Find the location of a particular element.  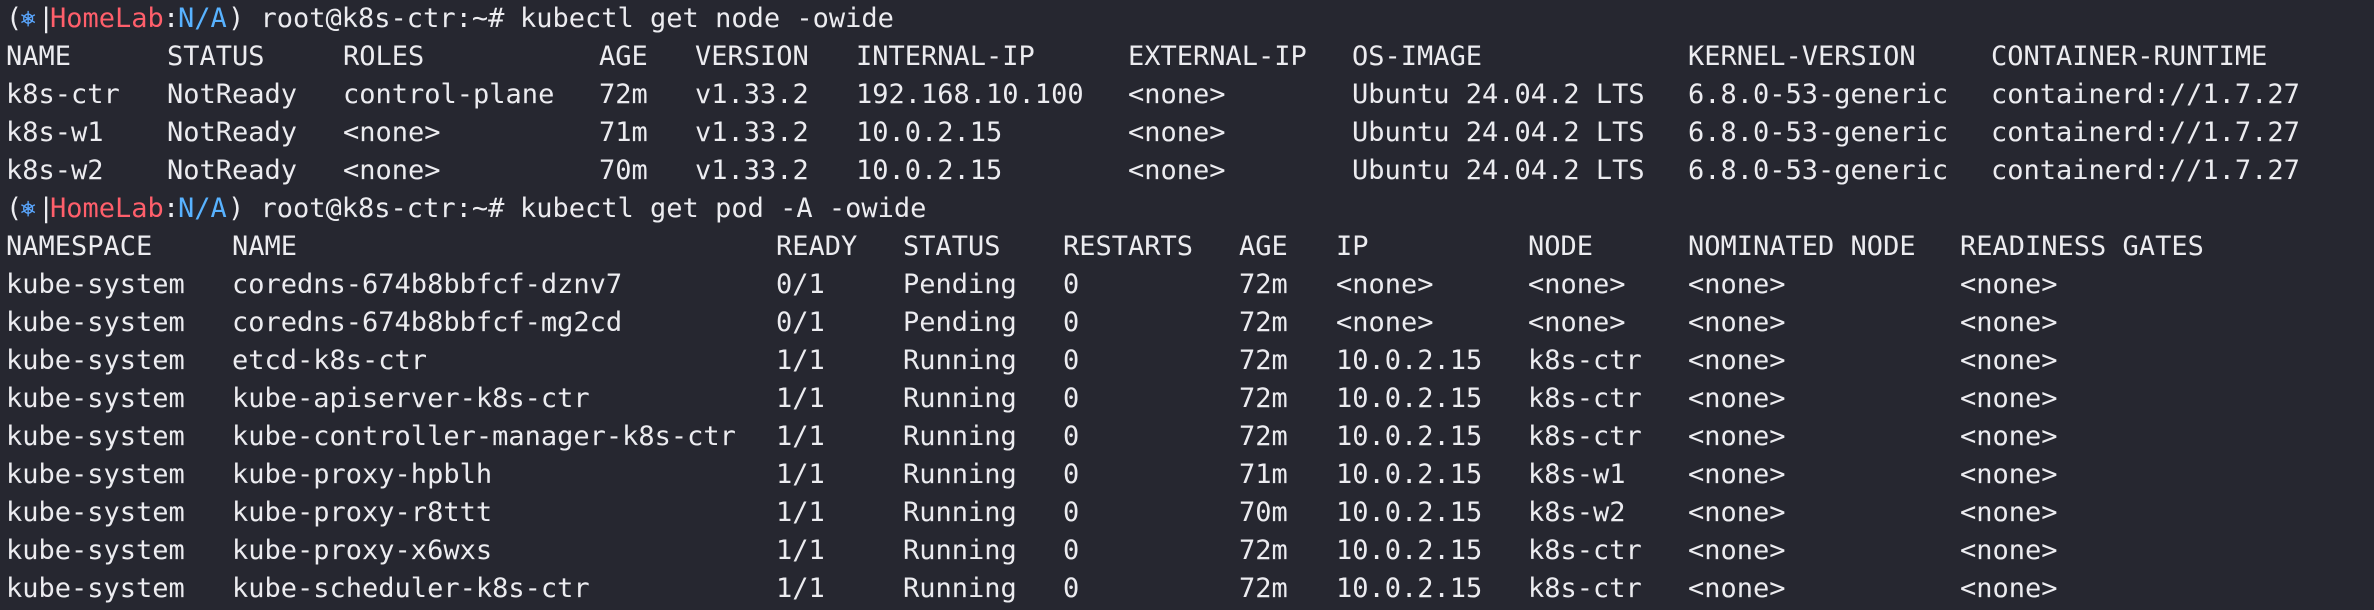

table-cell: kube-proxy-r8ttt is located at coordinates (362, 512).